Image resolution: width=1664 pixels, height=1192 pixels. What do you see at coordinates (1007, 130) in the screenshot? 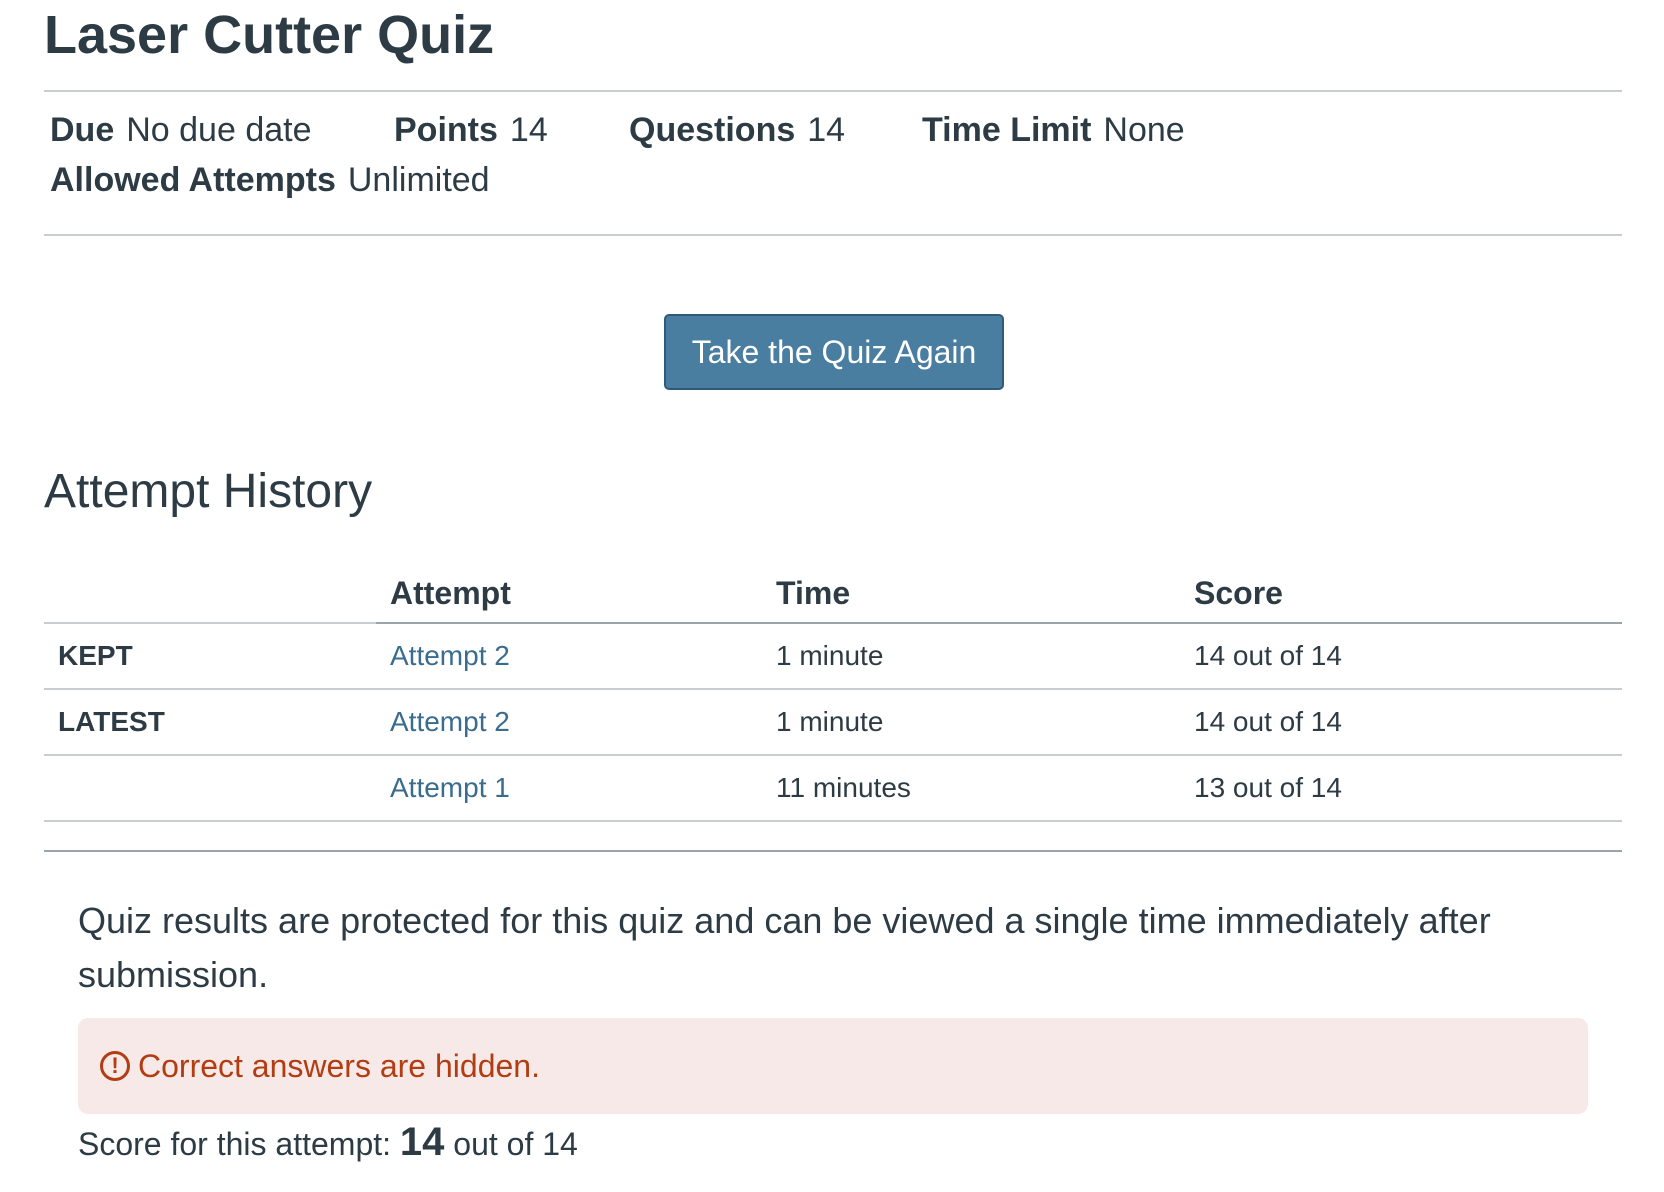
I see `time-limit-label: Time Limit` at bounding box center [1007, 130].